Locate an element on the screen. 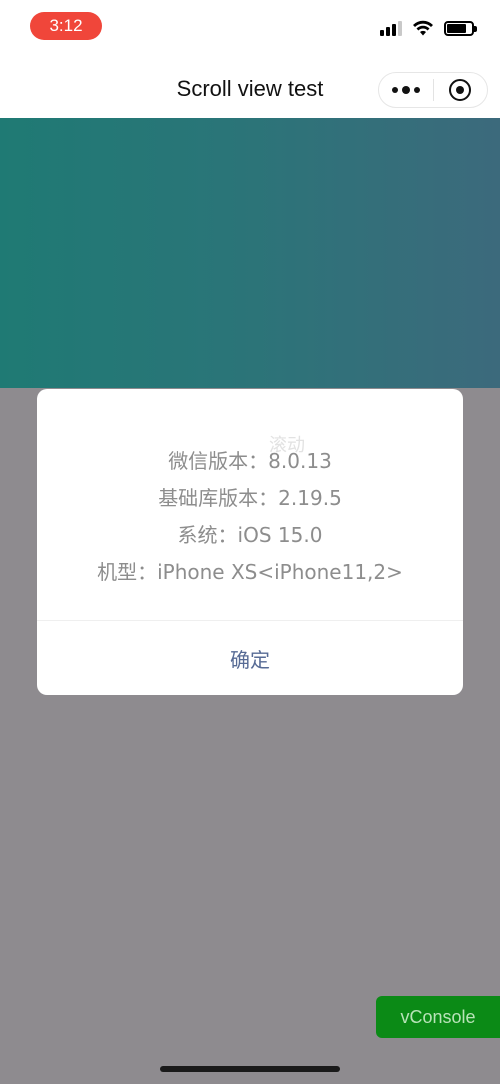  cellular-signal-icon is located at coordinates (391, 28).